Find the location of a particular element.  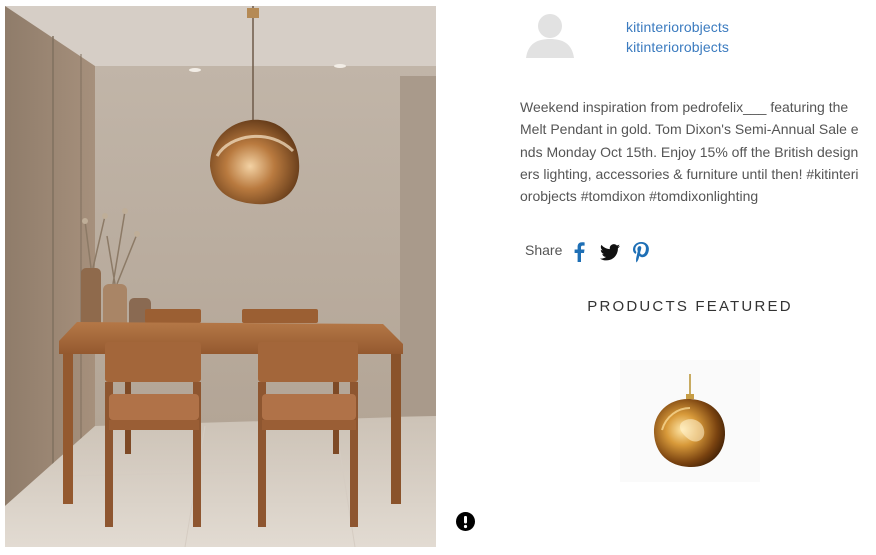

avatar is located at coordinates (550, 36).